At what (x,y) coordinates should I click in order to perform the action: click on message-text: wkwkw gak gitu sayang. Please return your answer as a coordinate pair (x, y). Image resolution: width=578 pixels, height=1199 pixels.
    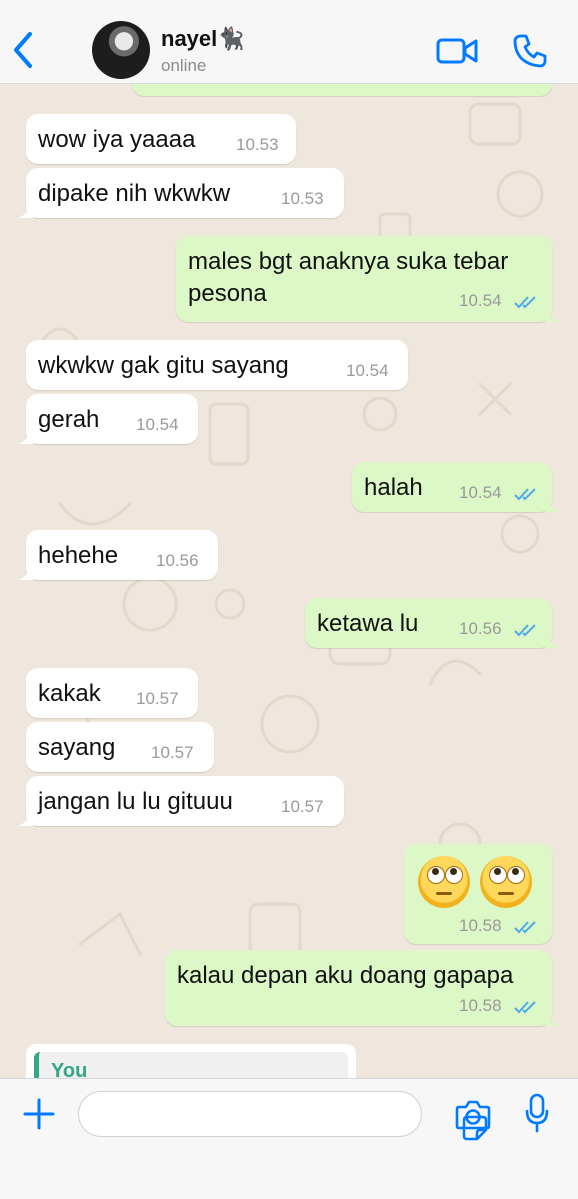
    Looking at the image, I should click on (163, 365).